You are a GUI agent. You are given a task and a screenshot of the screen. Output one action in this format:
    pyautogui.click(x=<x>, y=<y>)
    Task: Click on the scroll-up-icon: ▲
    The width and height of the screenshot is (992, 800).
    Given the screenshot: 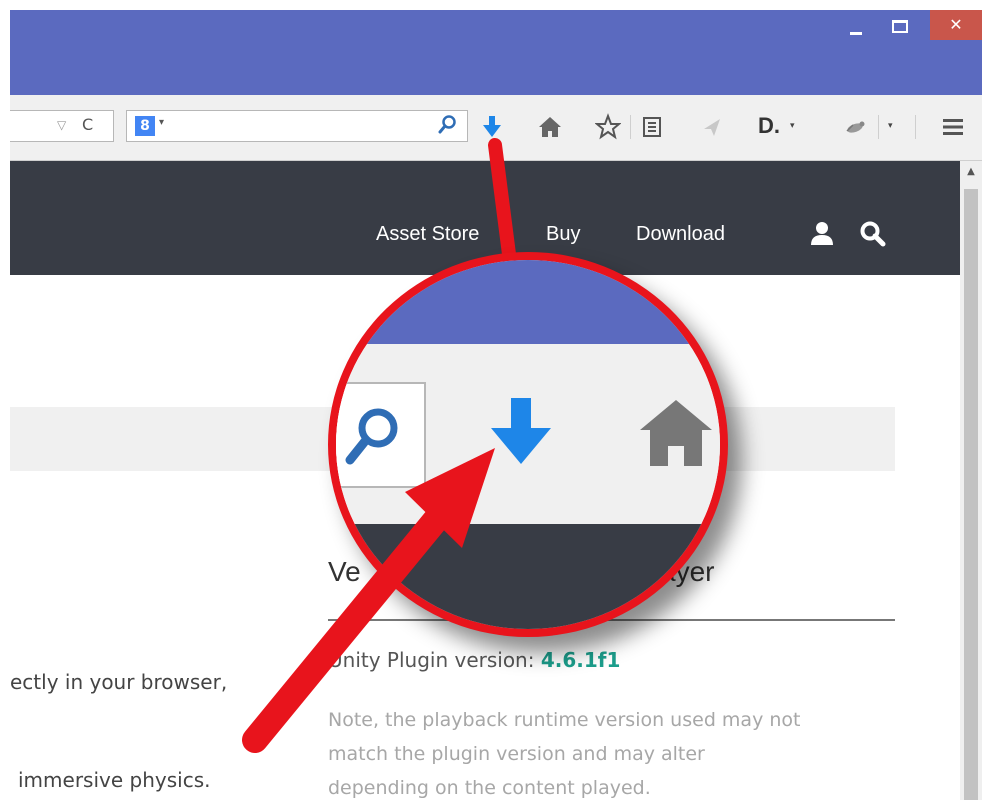 What is the action you would take?
    pyautogui.click(x=971, y=172)
    